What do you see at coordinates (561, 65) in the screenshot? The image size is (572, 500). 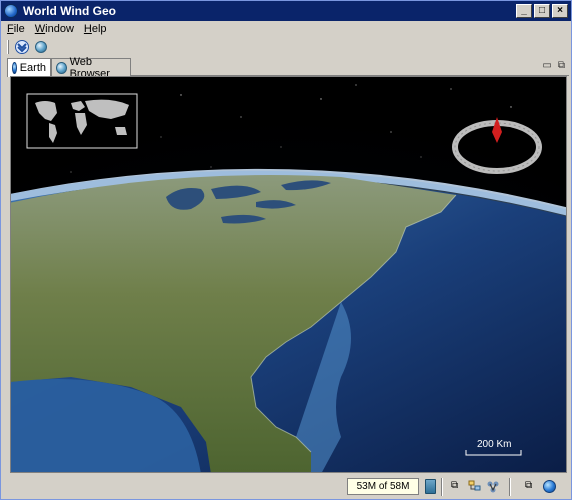 I see `restore-view-icon: ⧉` at bounding box center [561, 65].